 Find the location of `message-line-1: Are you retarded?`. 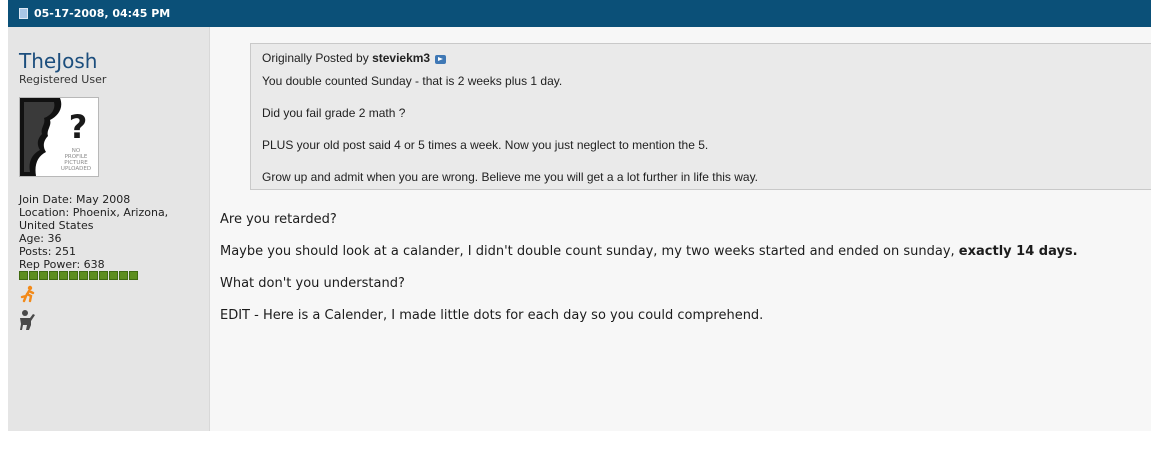

message-line-1: Are you retarded? is located at coordinates (278, 219).